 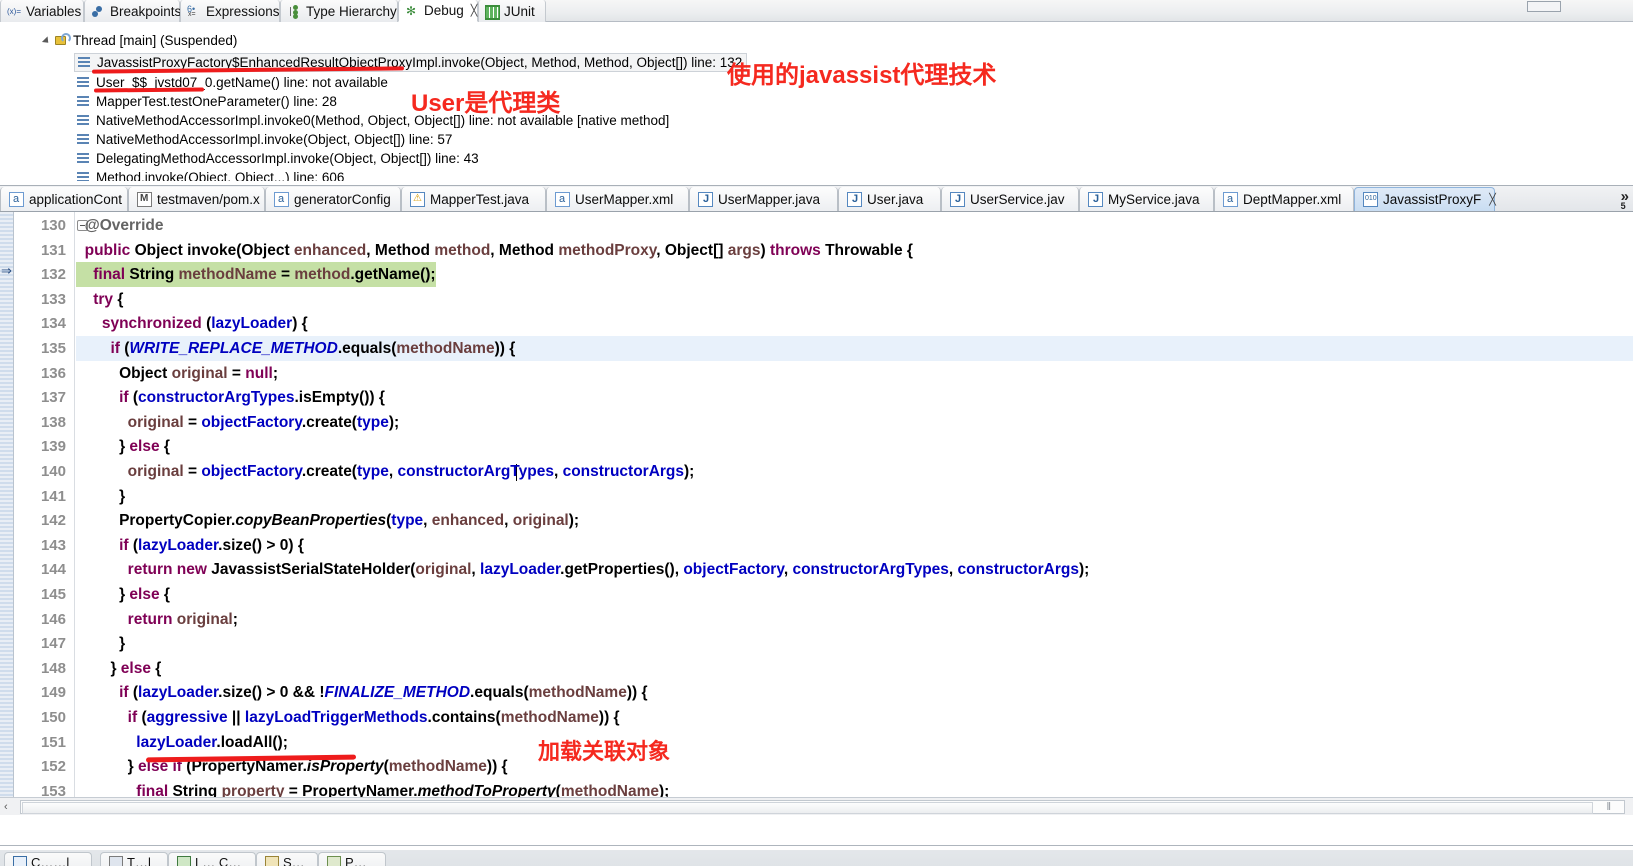 What do you see at coordinates (48, 859) in the screenshot?
I see `bottom-tab-console: C……l` at bounding box center [48, 859].